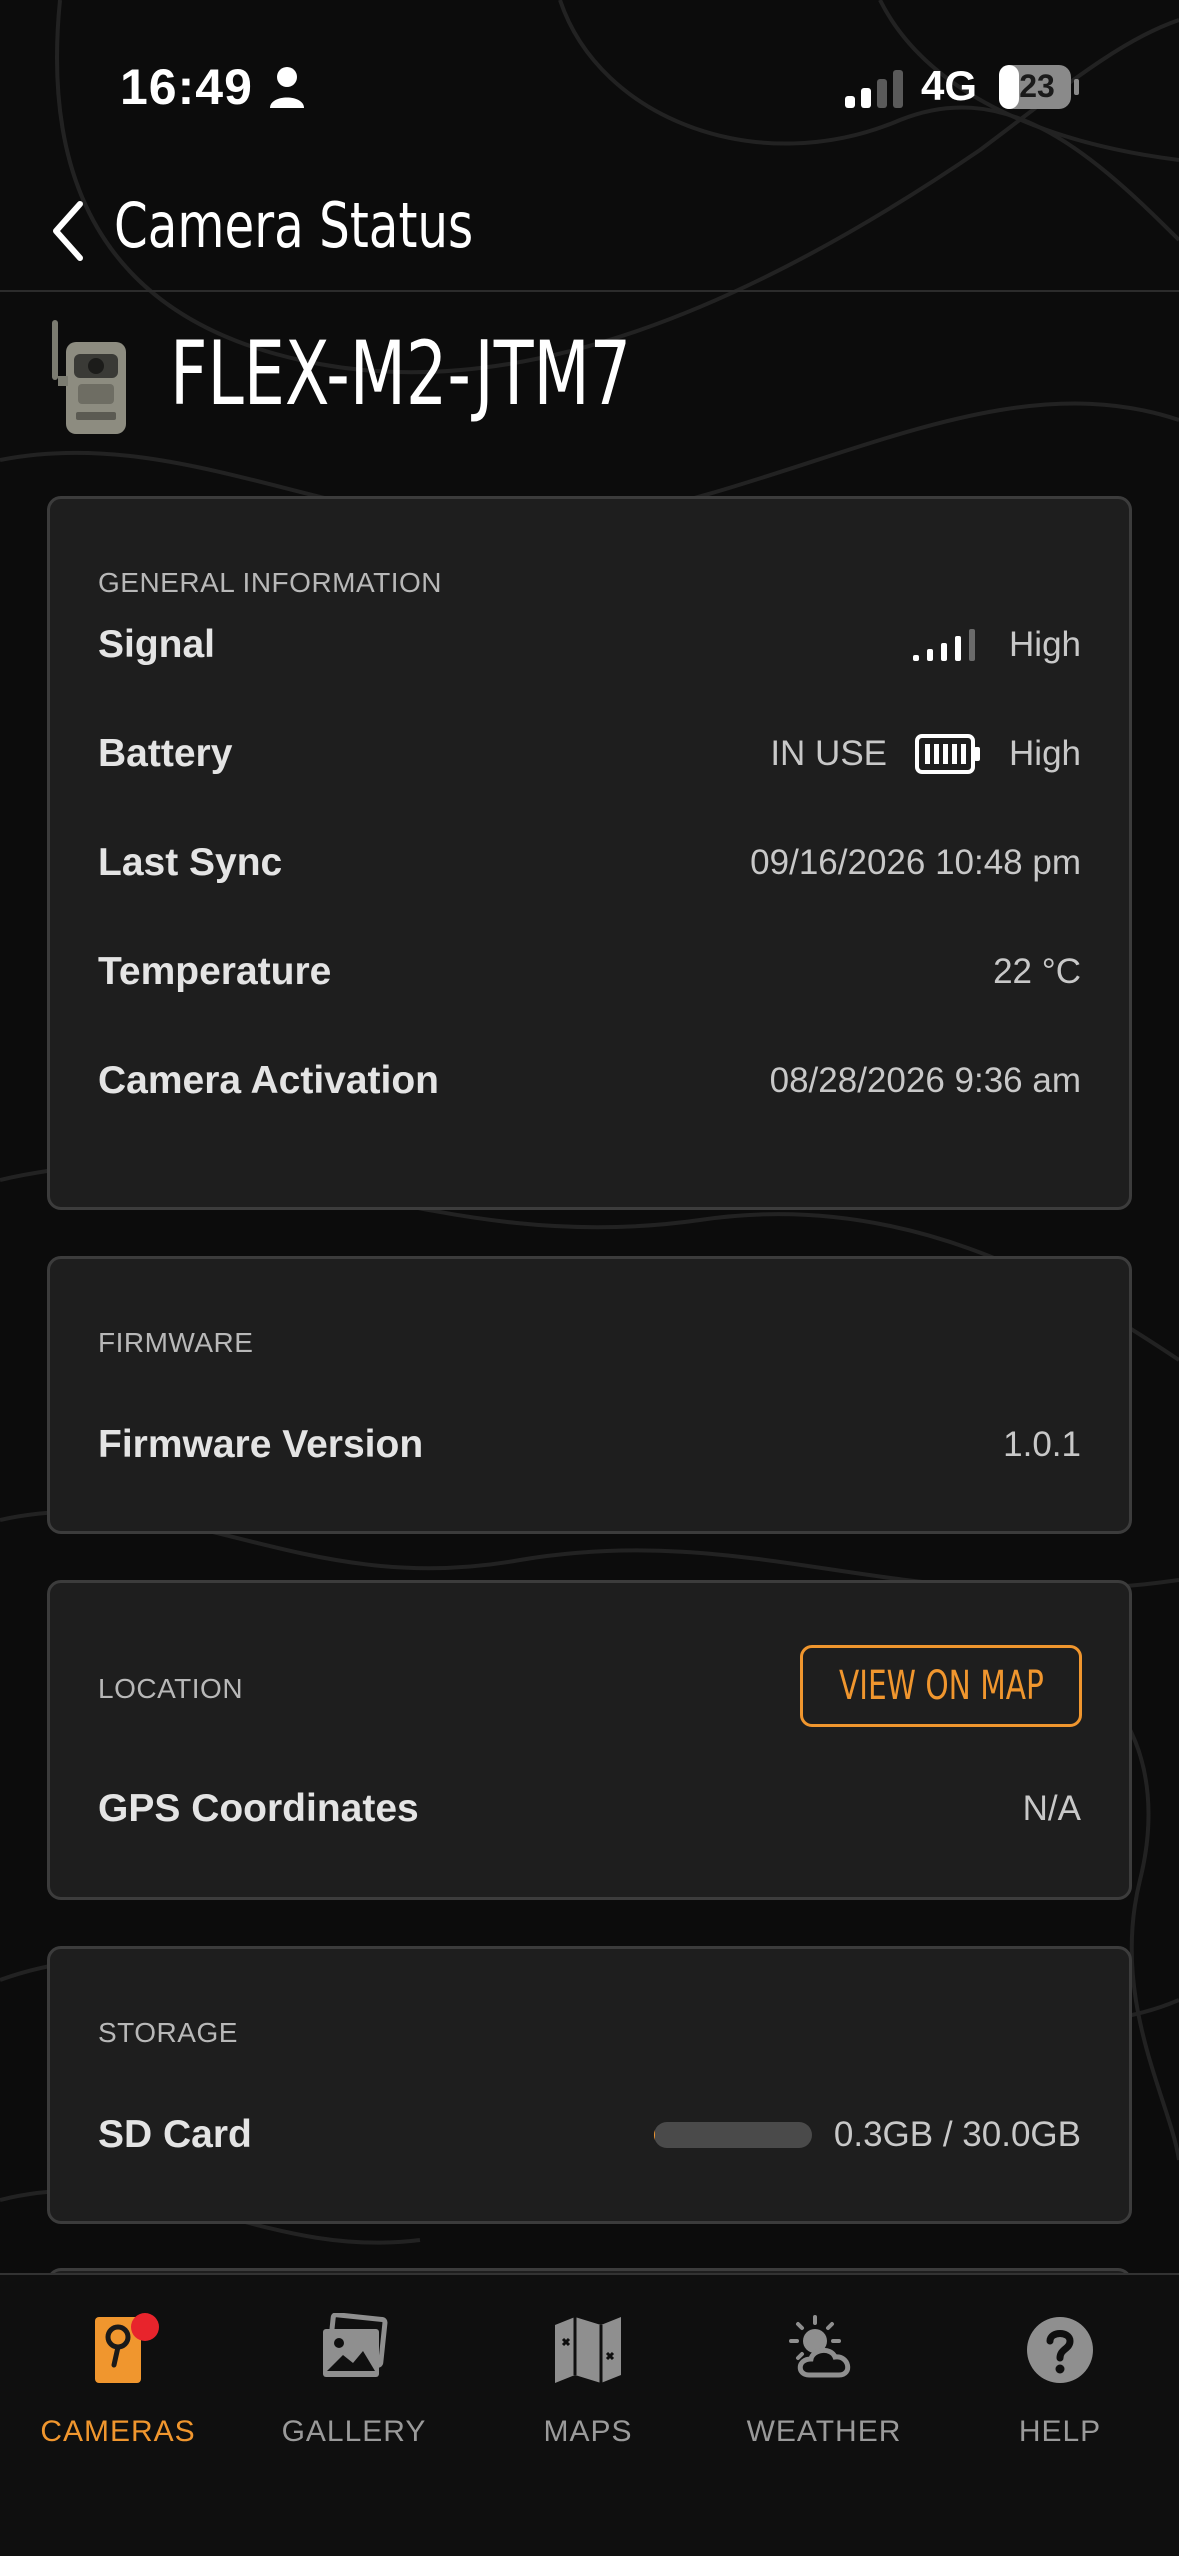  I want to click on view-on-map-button: VIEW ON MAP, so click(941, 1686).